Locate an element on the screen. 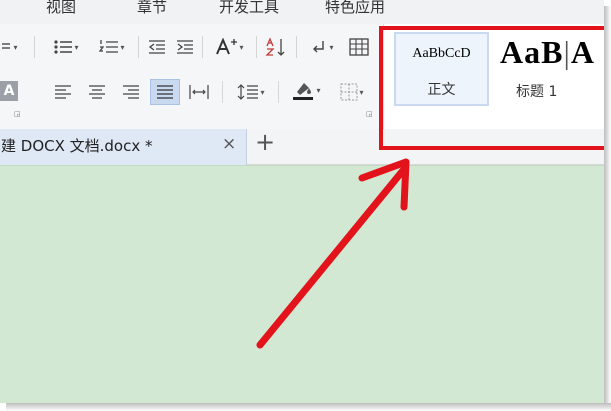 The height and width of the screenshot is (411, 611). decrease-indent-icon is located at coordinates (157, 47).